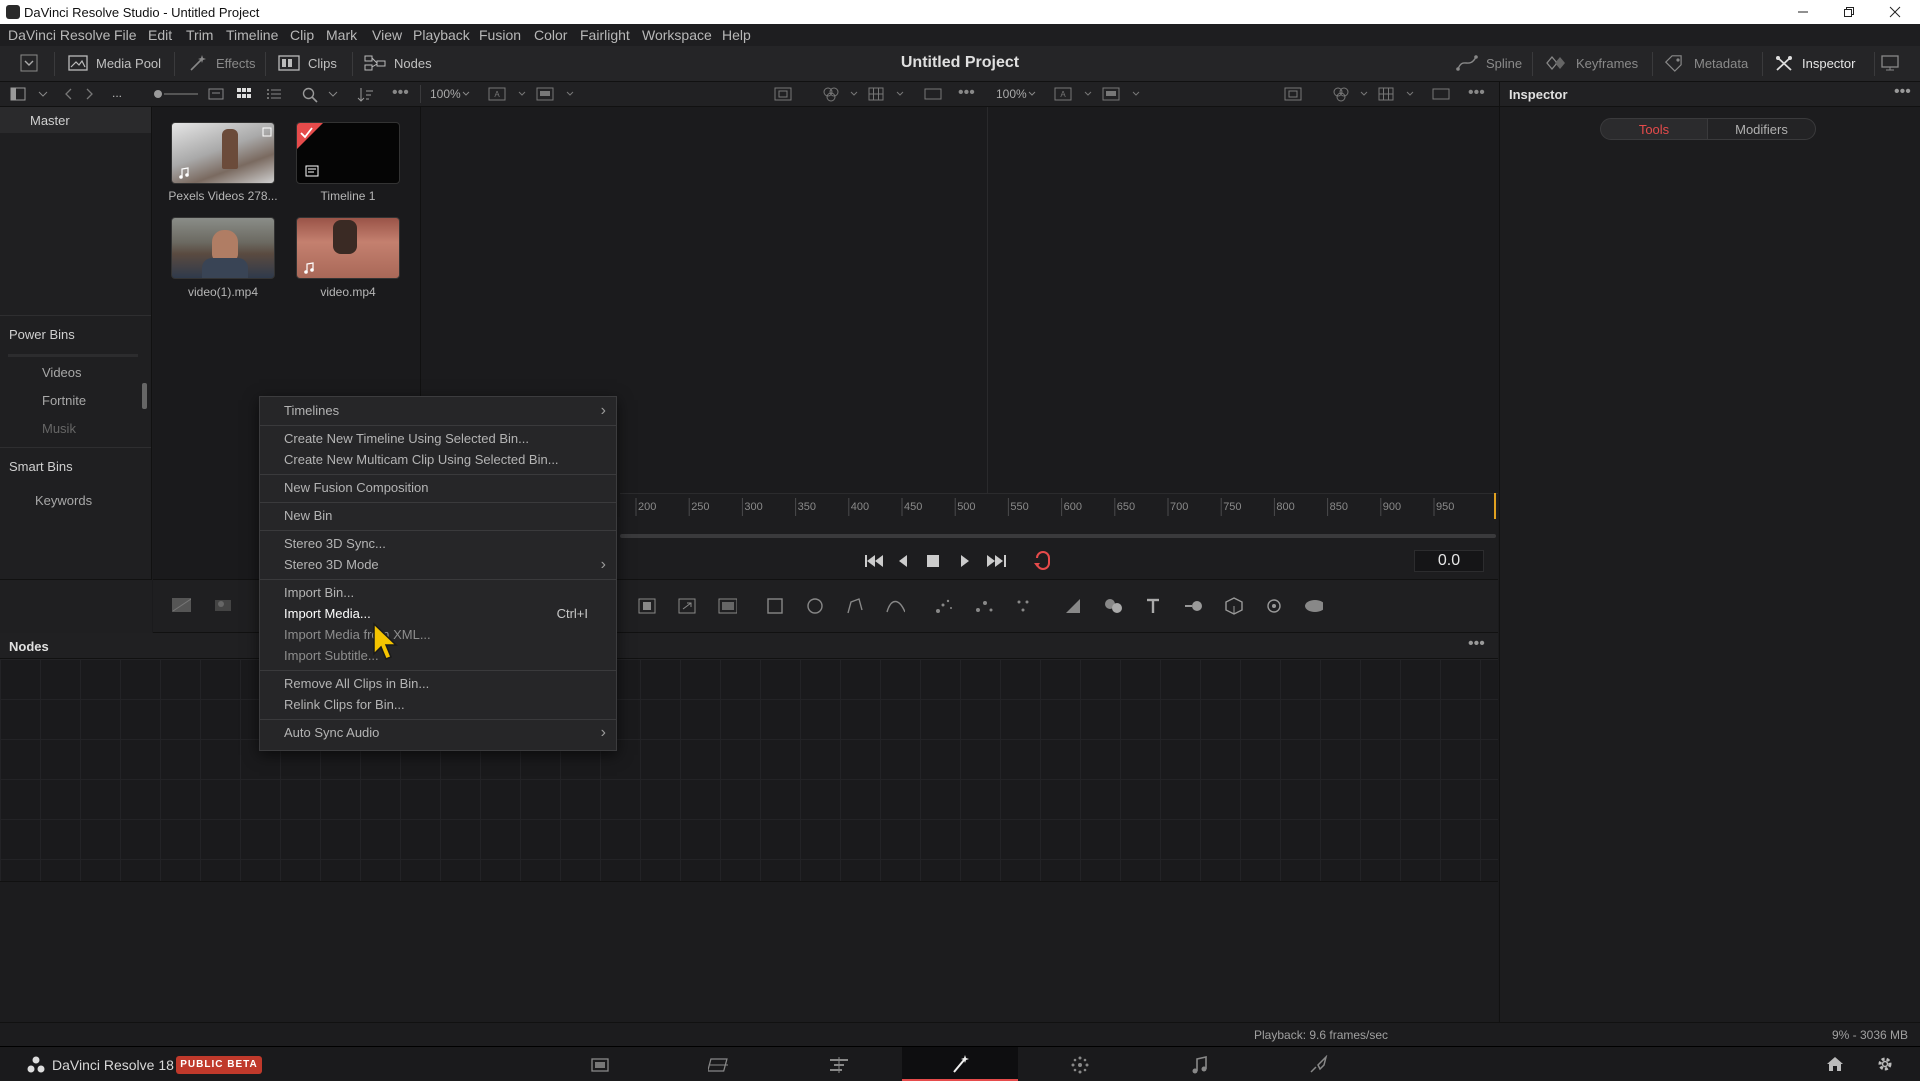 This screenshot has height=1081, width=1920. I want to click on color-corrector-icon, so click(1113, 606).